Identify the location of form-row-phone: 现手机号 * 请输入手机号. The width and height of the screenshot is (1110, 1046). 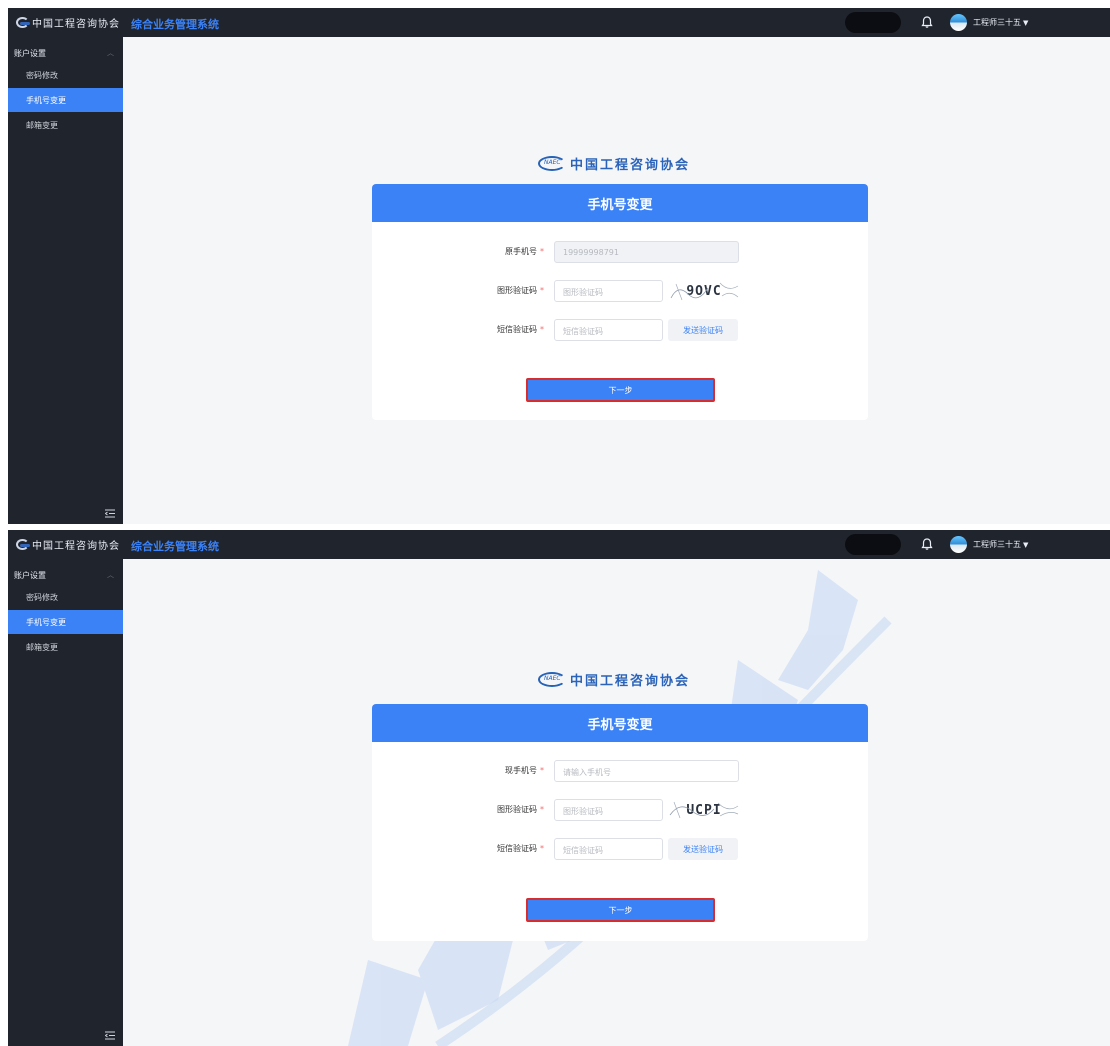
(620, 771).